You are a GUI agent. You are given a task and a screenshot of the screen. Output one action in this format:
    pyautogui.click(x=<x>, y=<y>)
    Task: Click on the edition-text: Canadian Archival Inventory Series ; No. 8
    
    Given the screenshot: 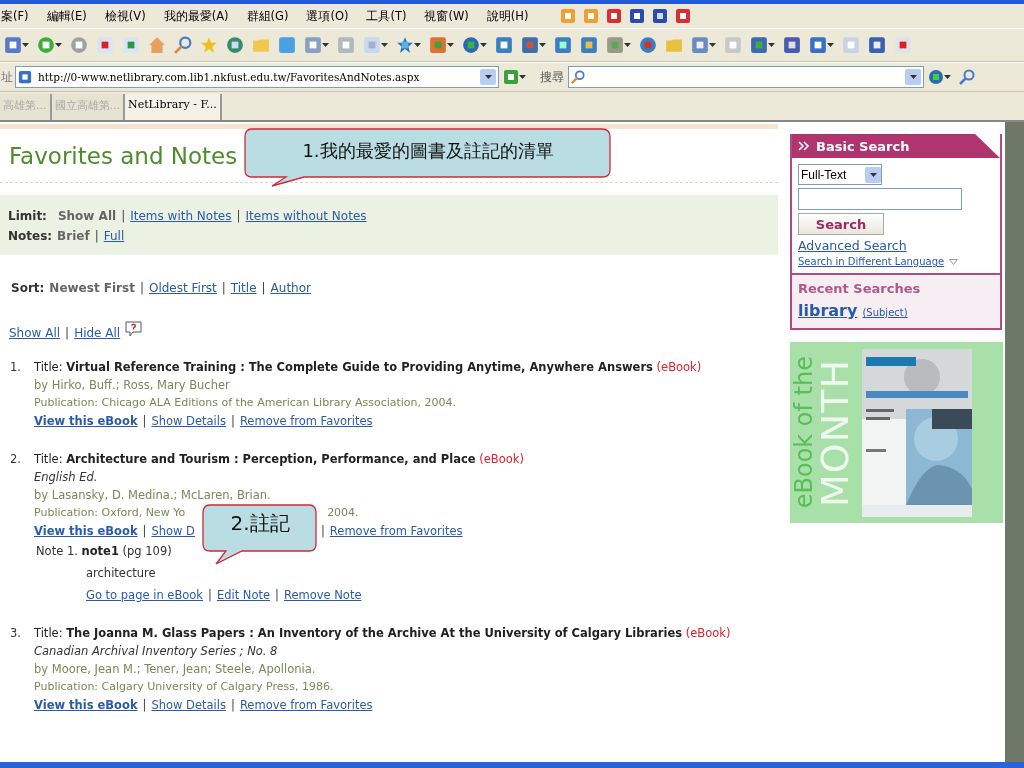 What is the action you would take?
    pyautogui.click(x=156, y=651)
    